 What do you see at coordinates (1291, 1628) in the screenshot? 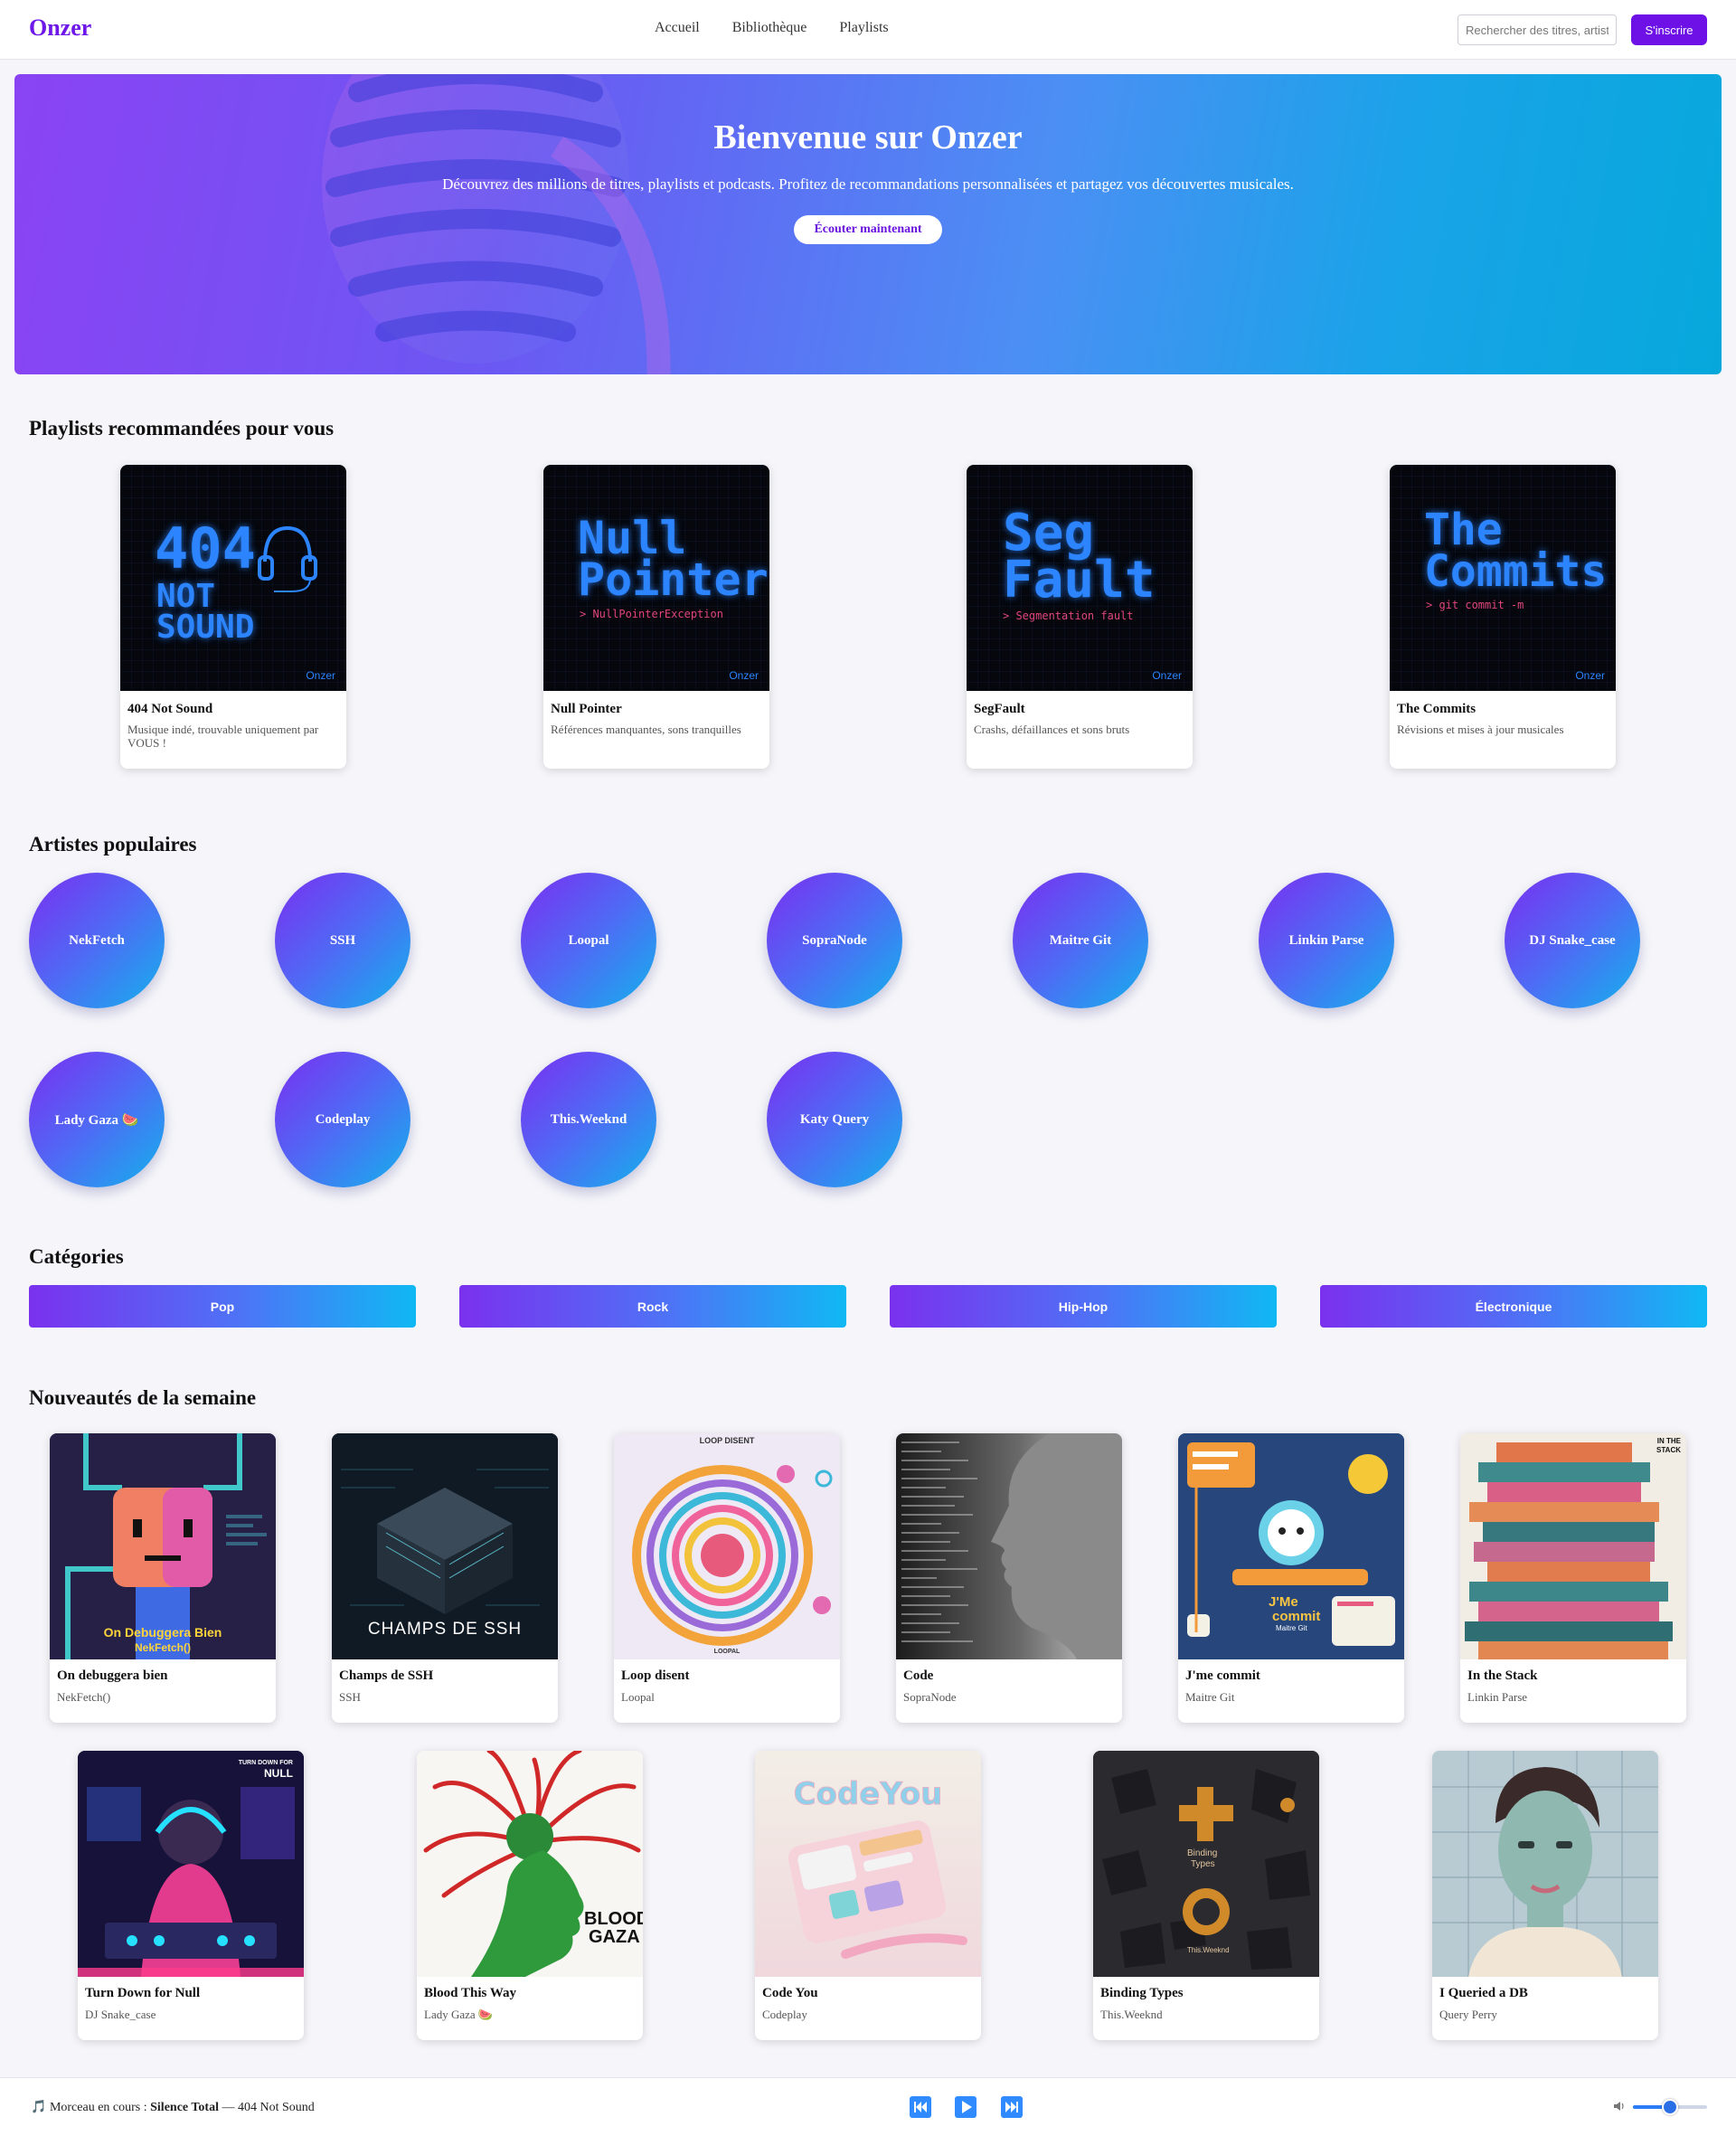
I see `cover-text: Maitre Git` at bounding box center [1291, 1628].